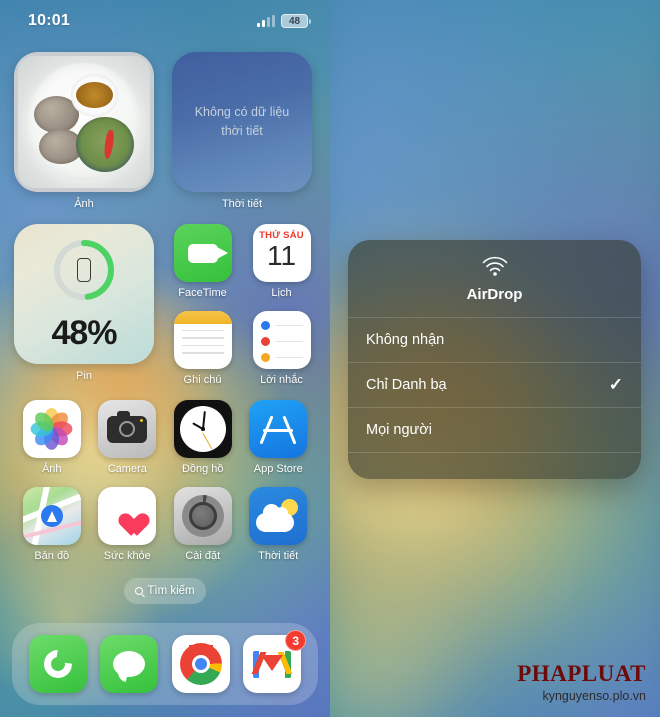 This screenshot has width=660, height=717. I want to click on messages-icon, so click(129, 664).